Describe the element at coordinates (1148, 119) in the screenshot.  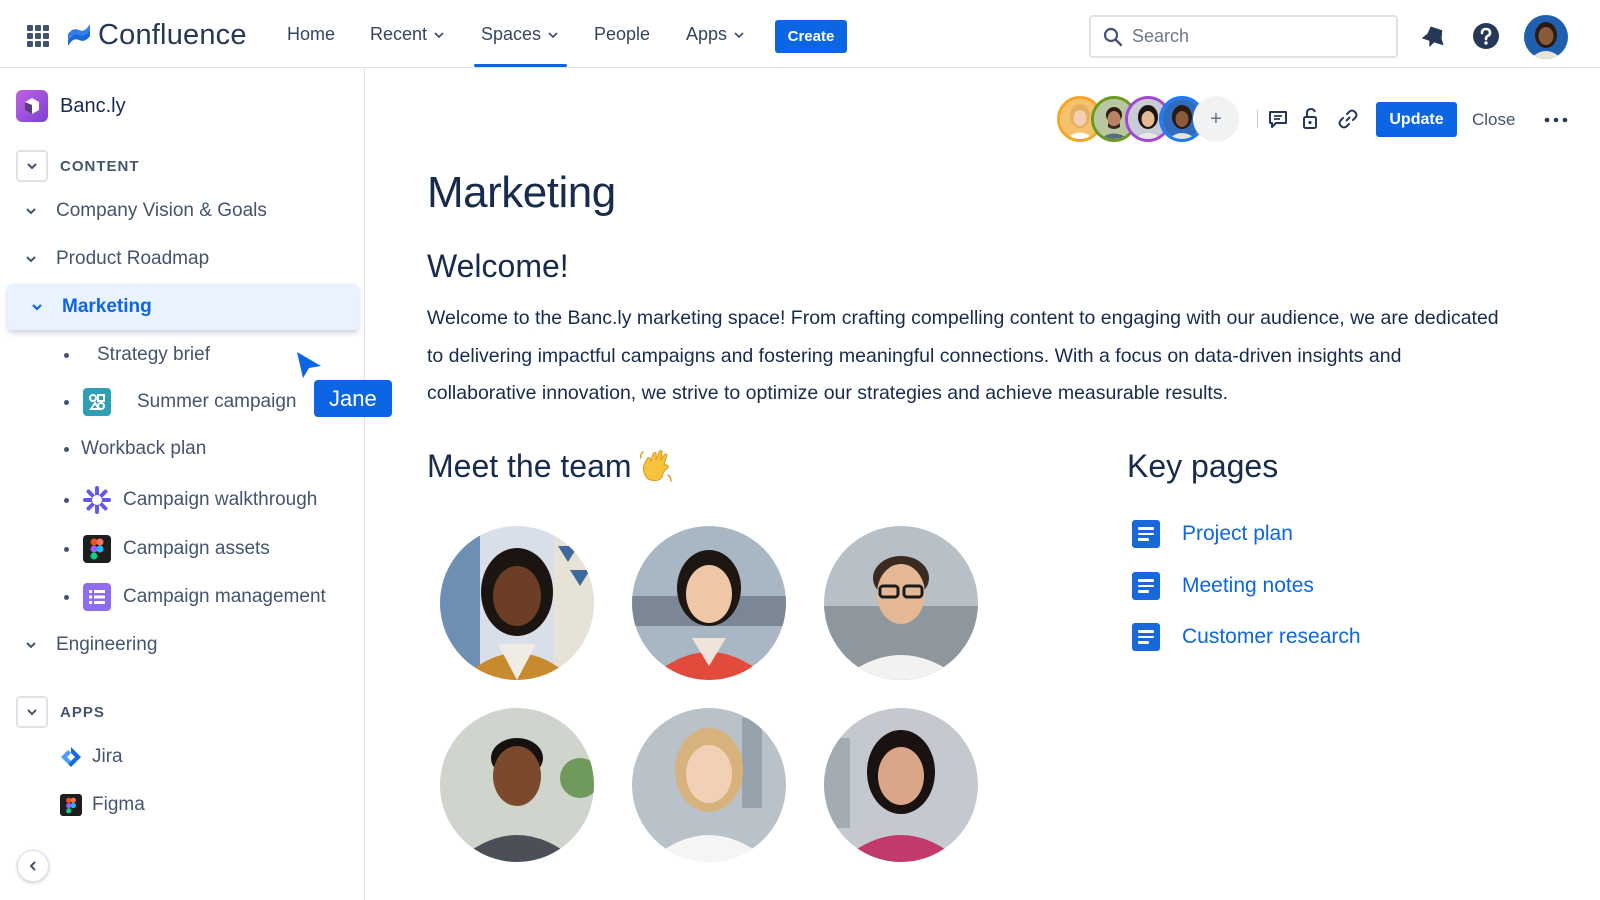
I see `collaborator-avatars: +` at that location.